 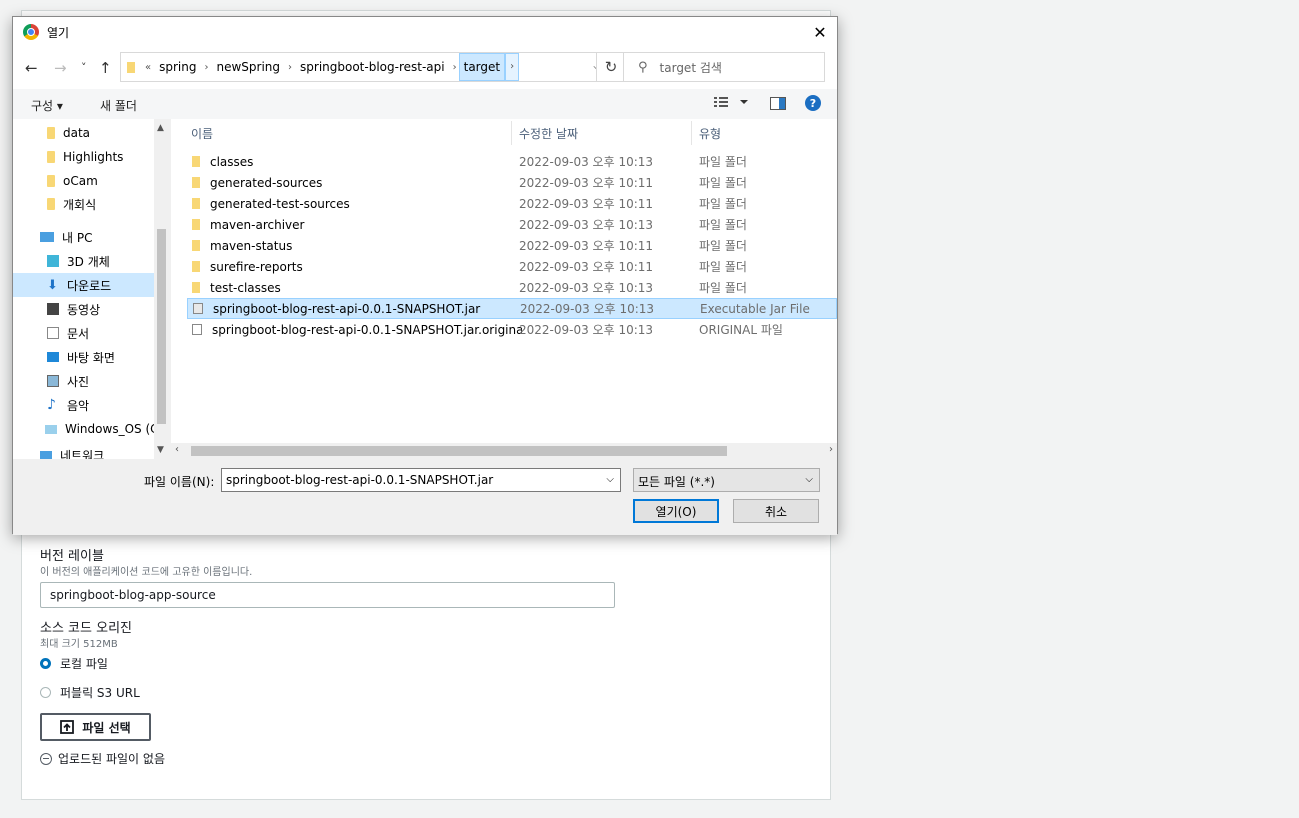 I want to click on file-type-filter: 모든 파일 (*.*) ⌵, so click(x=726, y=480).